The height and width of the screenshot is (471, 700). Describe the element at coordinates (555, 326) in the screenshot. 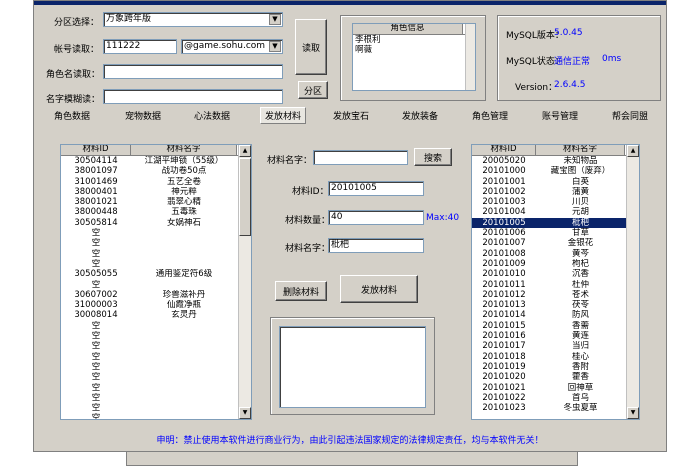

I see `table-row: 20101015 香薷` at that location.